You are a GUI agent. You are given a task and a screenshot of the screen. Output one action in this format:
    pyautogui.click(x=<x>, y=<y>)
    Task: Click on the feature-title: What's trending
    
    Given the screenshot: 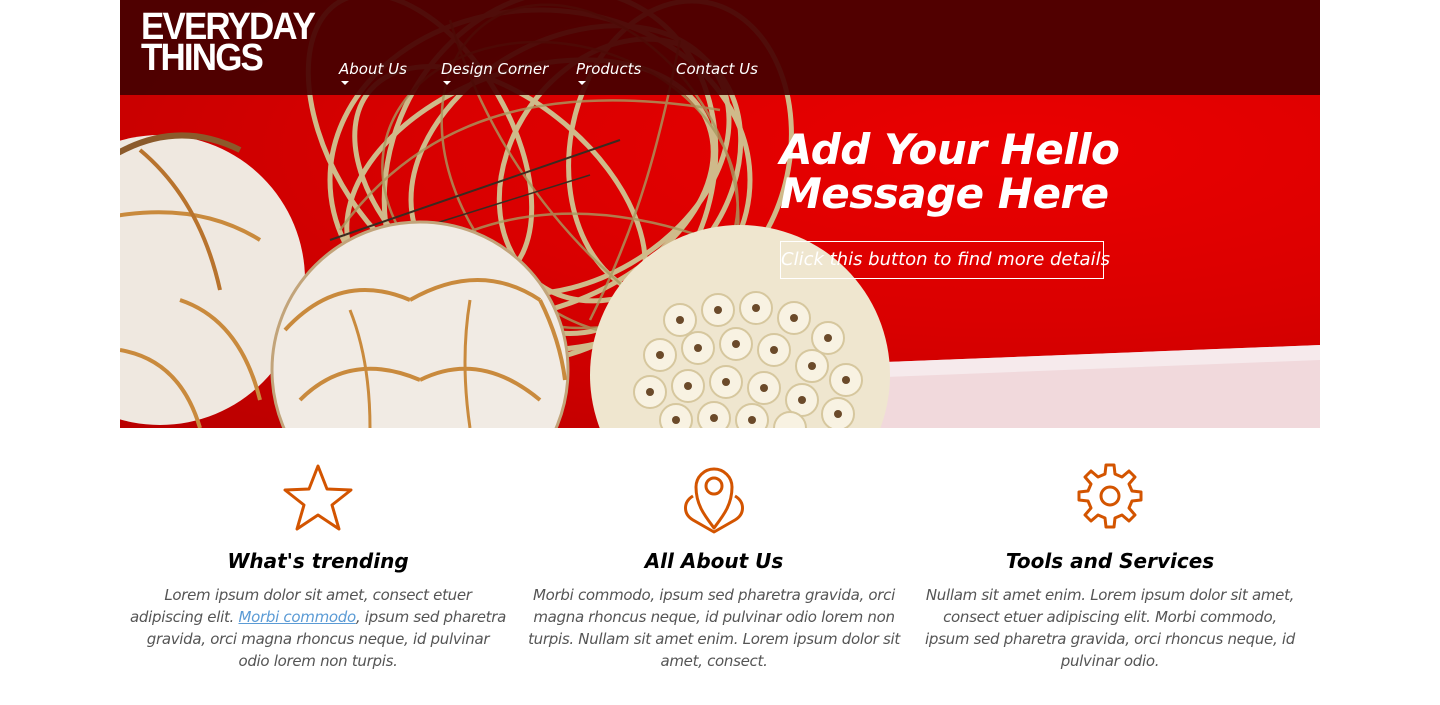 What is the action you would take?
    pyautogui.click(x=318, y=561)
    